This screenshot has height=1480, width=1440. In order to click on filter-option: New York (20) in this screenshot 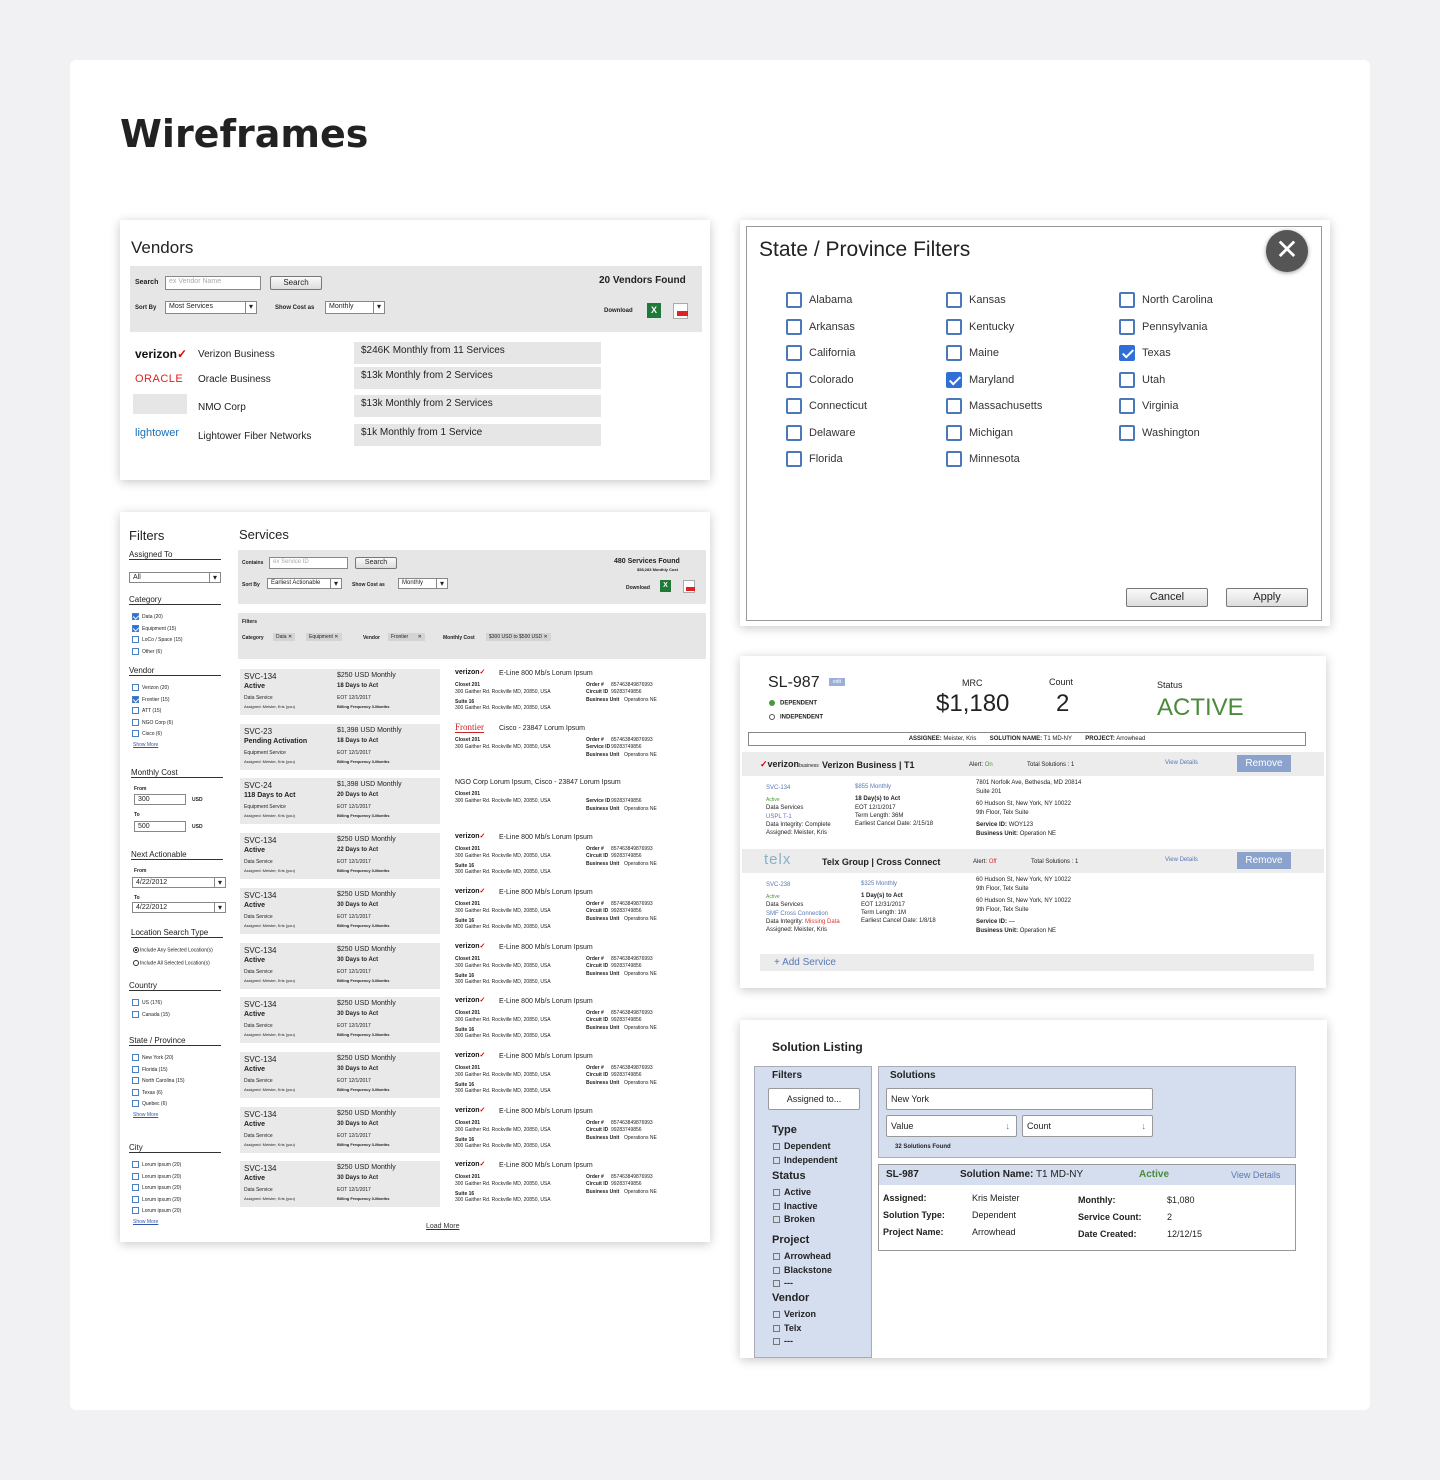, I will do `click(152, 1057)`.